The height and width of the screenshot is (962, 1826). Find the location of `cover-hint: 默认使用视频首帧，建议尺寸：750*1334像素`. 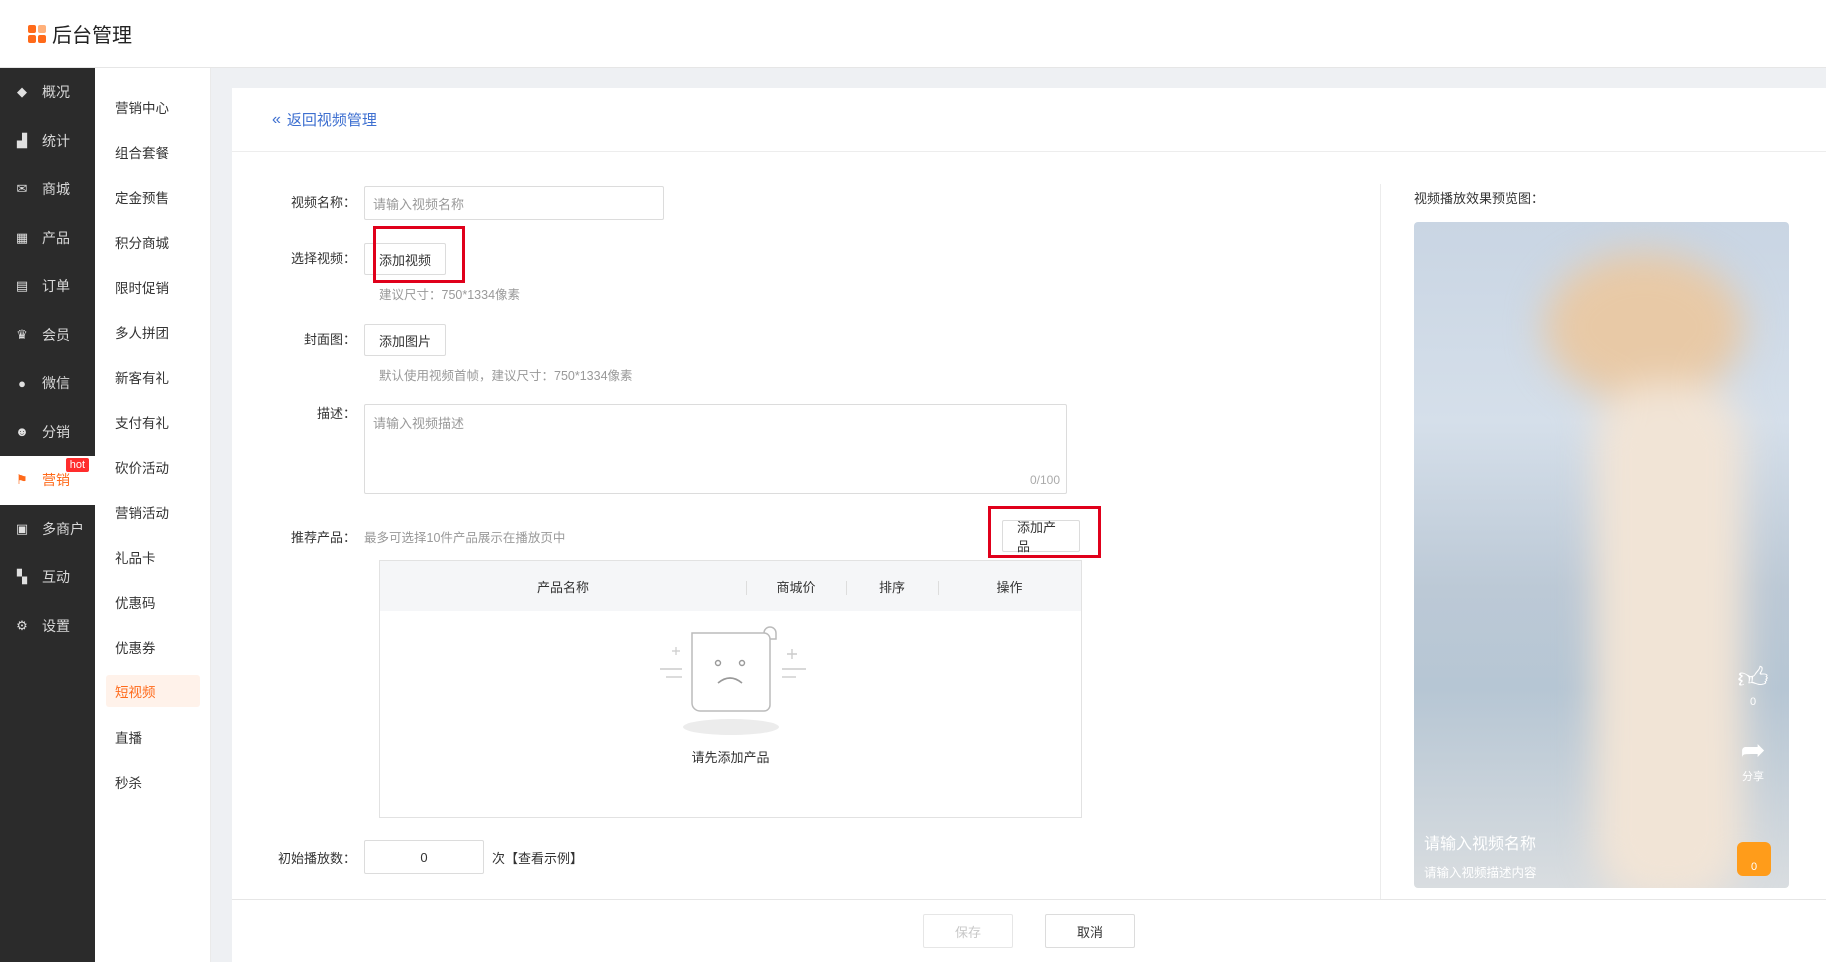

cover-hint: 默认使用视频首帧，建议尺寸：750*1334像素 is located at coordinates (506, 376).